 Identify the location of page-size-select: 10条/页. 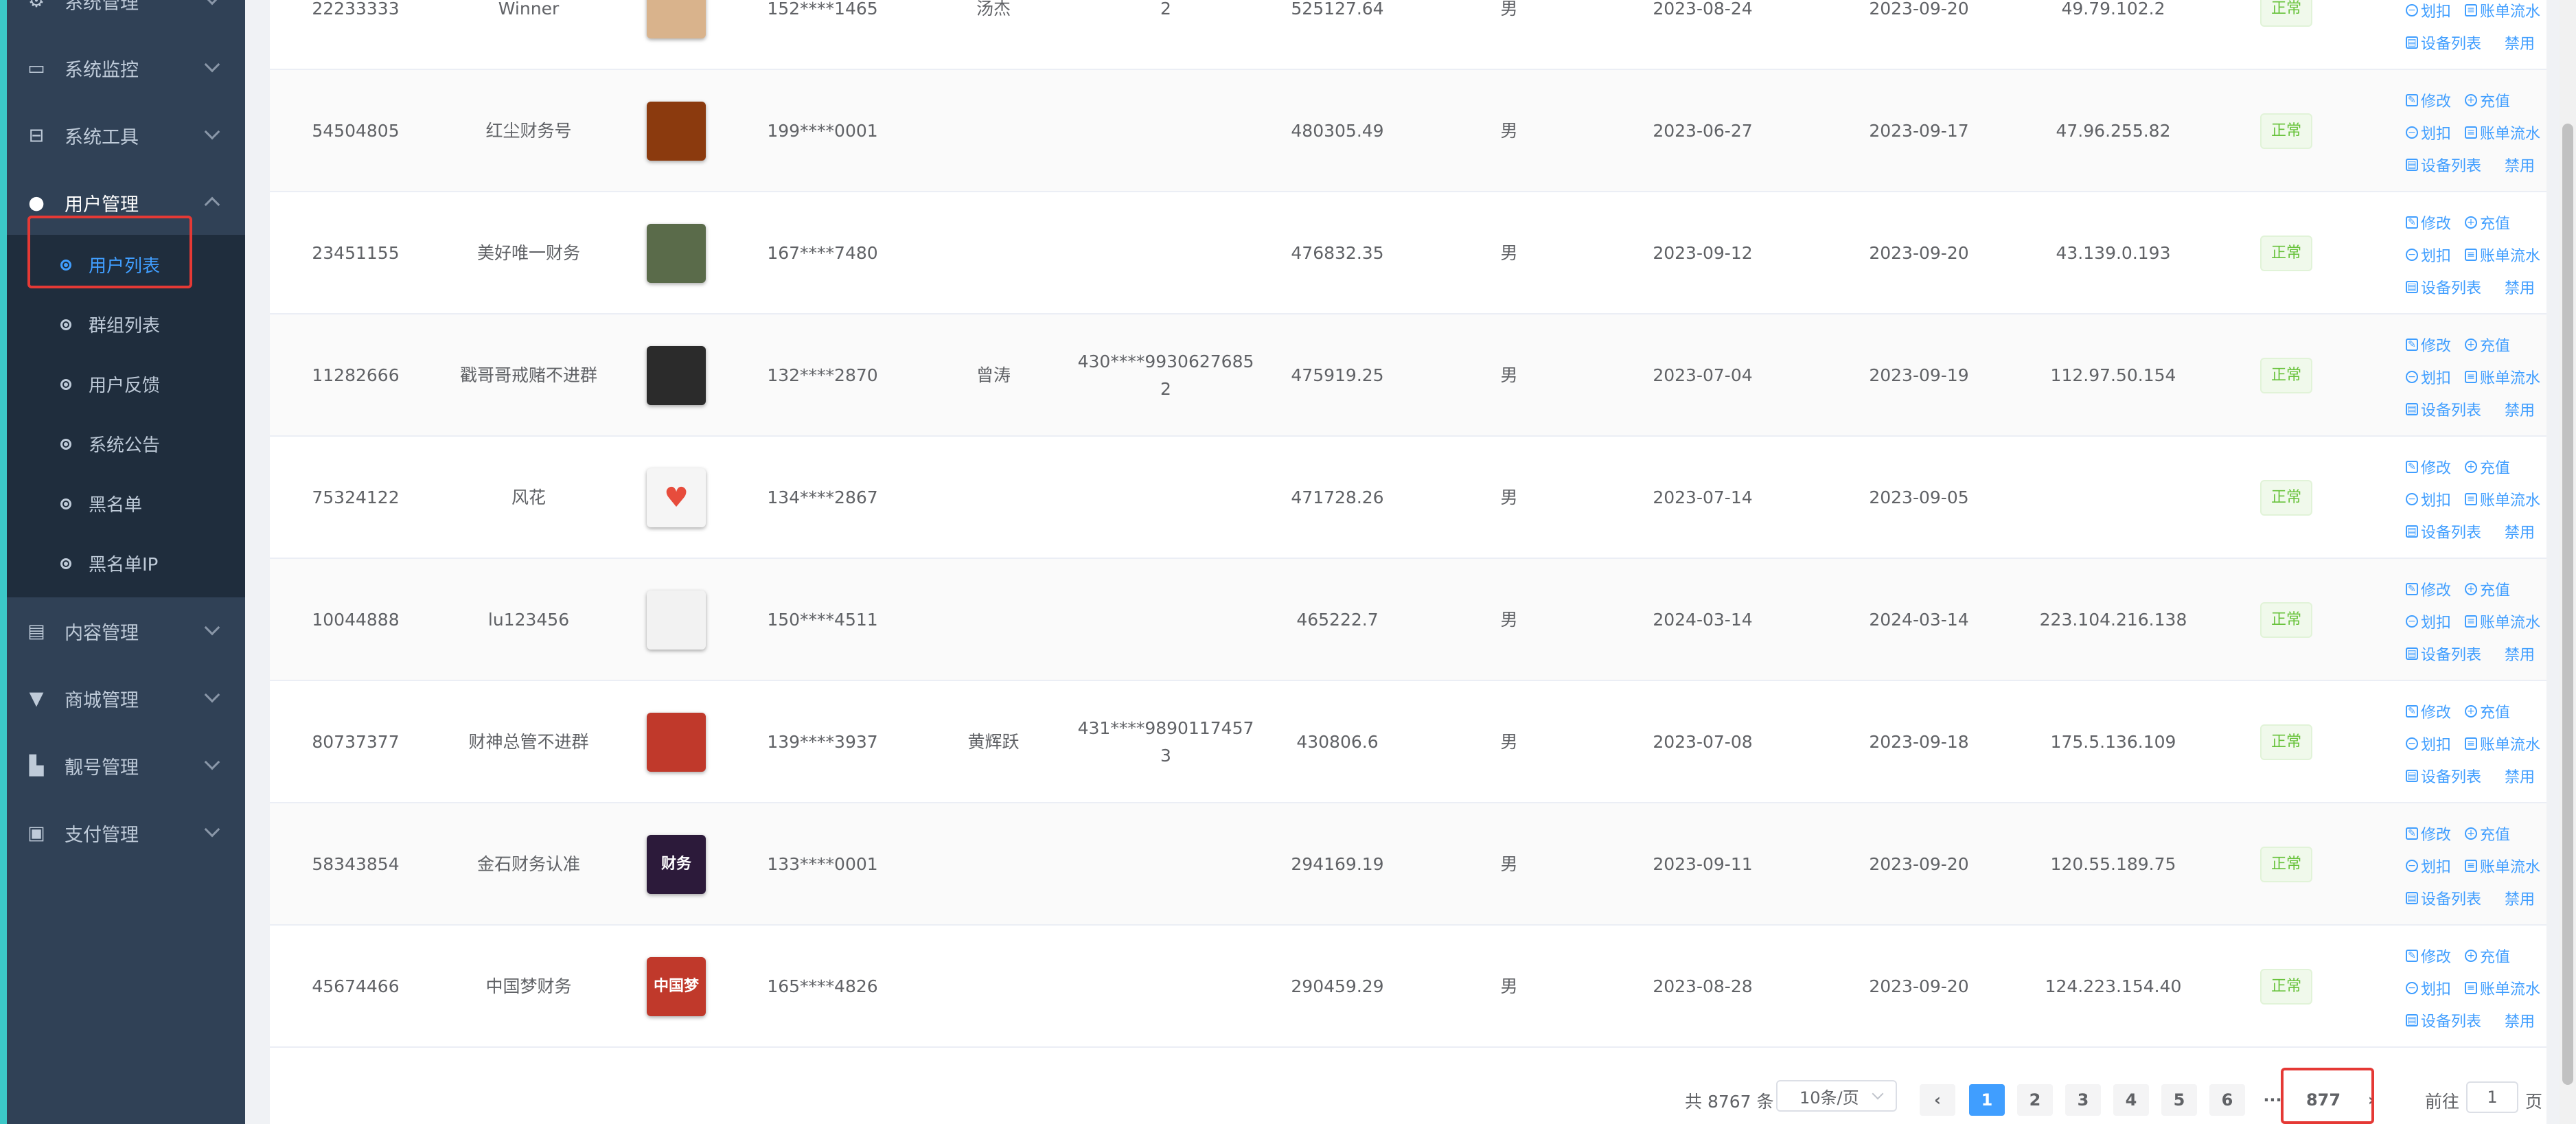
(1836, 1096).